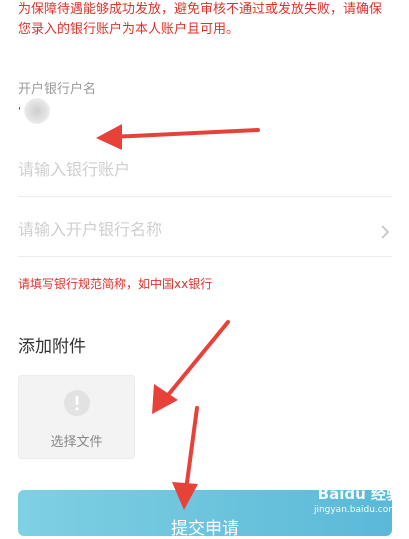 This screenshot has height=539, width=409. I want to click on watermark-site: jingyan.baidu.com, so click(355, 510).